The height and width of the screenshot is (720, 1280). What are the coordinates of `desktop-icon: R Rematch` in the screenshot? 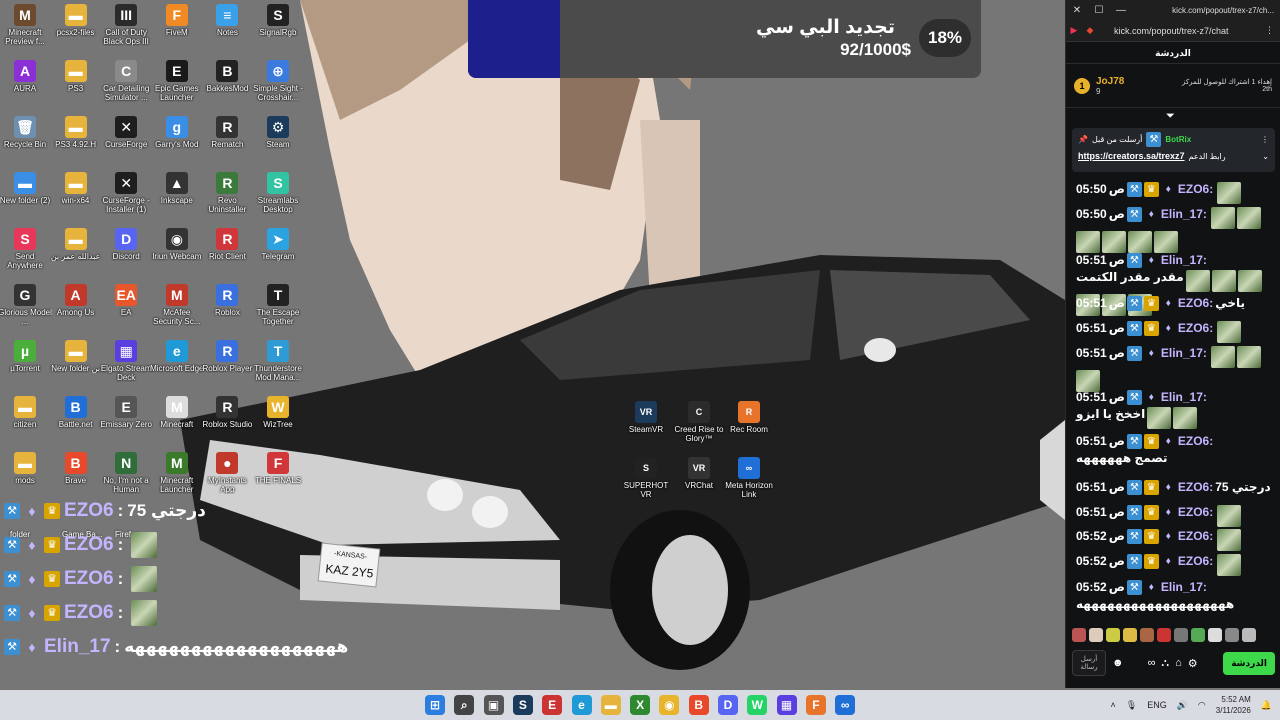 It's located at (227, 142).